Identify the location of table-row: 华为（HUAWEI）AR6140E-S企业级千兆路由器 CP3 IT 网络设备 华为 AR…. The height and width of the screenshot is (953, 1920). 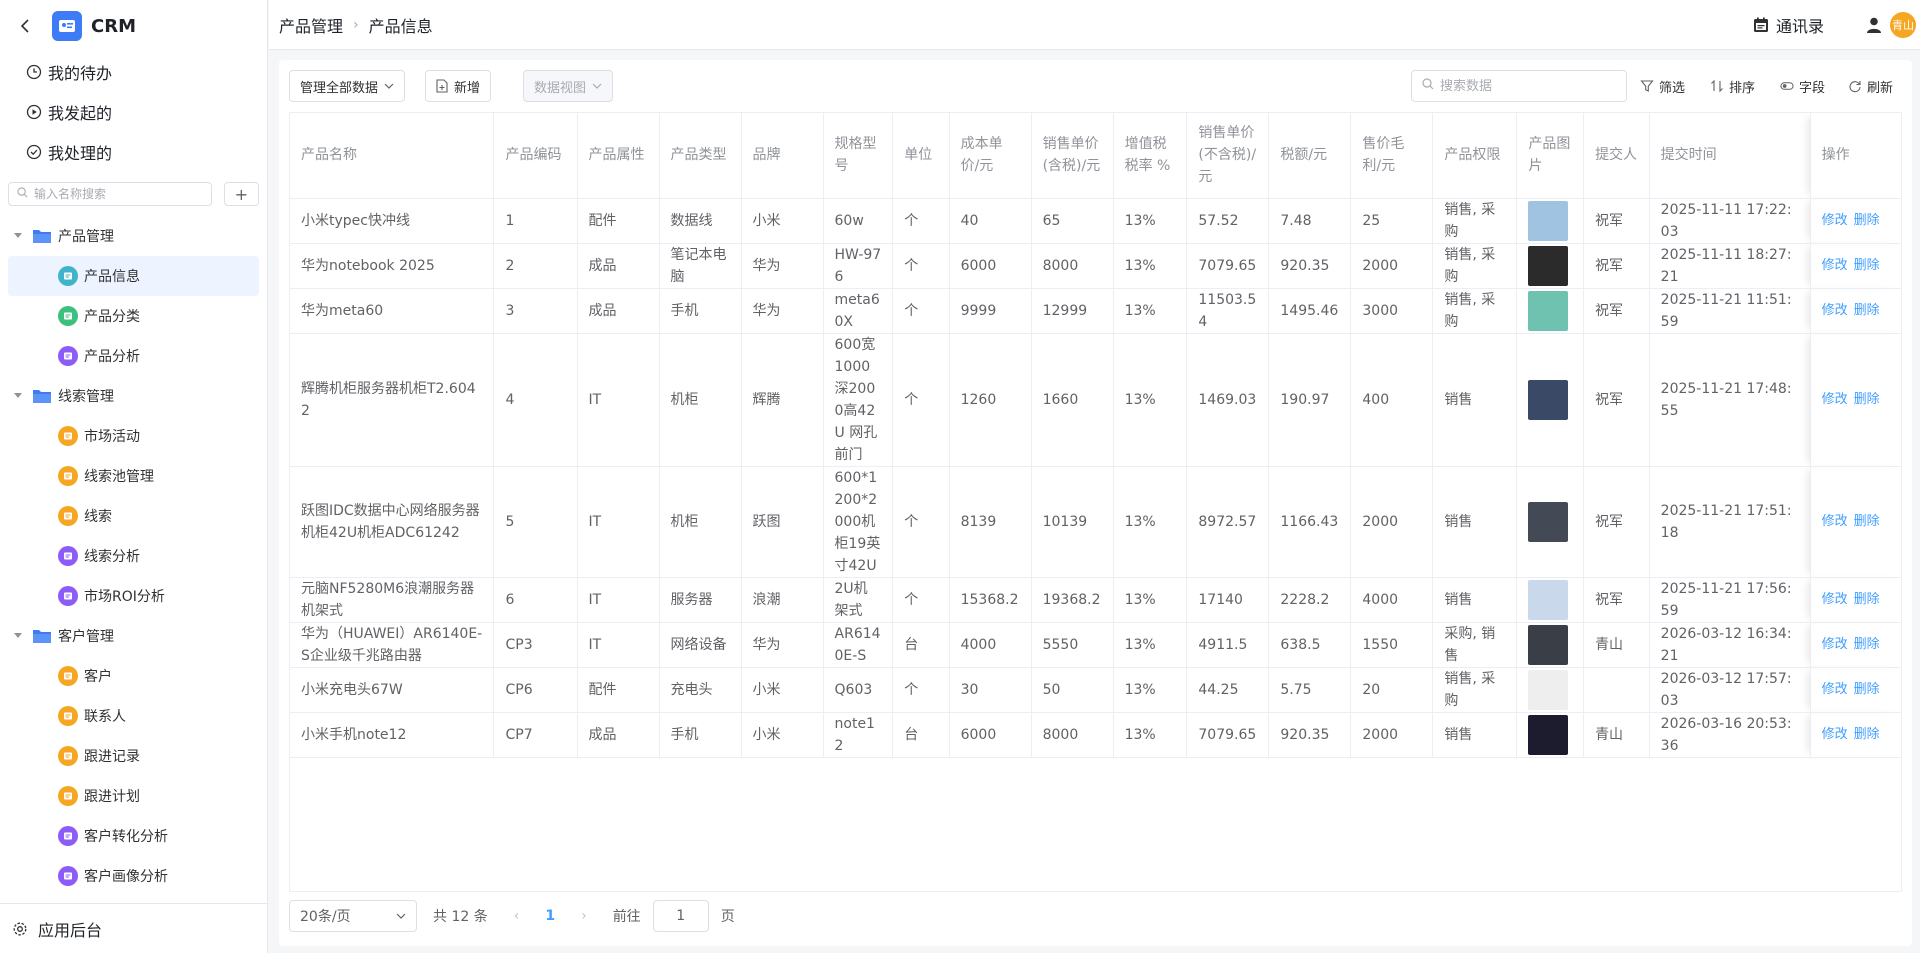
(1095, 645).